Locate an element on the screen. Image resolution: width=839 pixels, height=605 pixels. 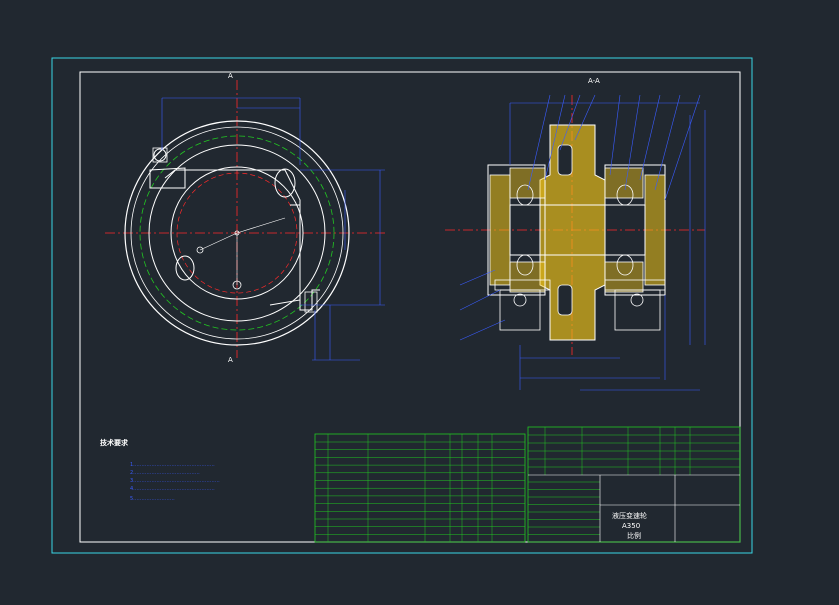
drawing-name: 液压变速轮 is located at coordinates (629, 515).